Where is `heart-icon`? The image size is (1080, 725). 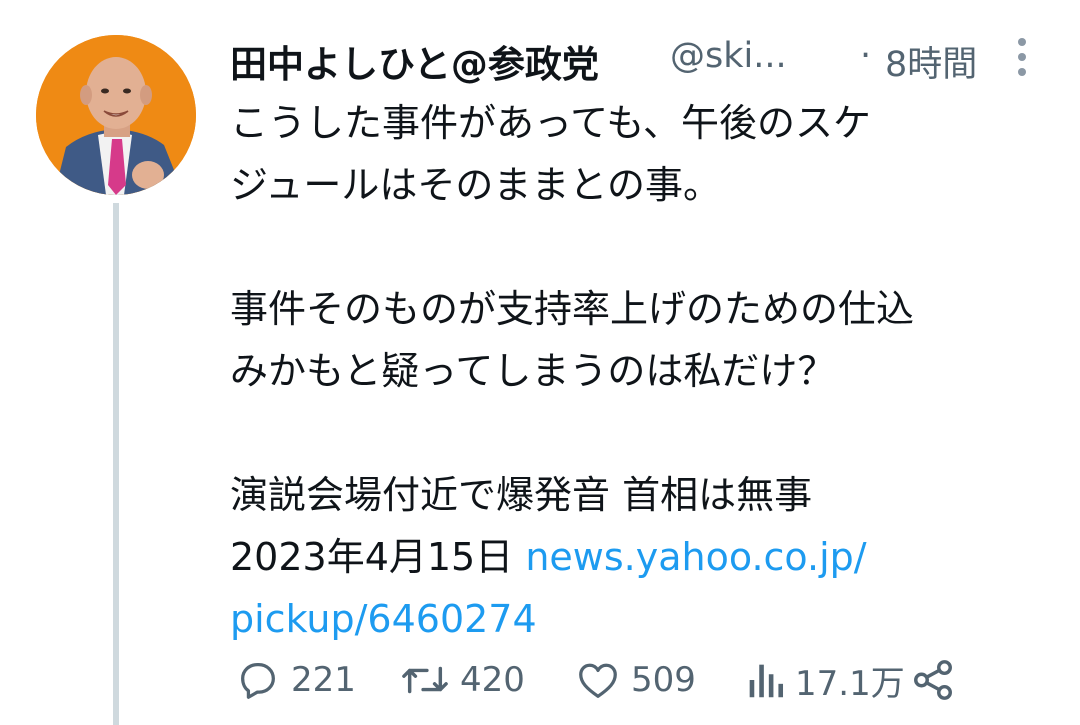
heart-icon is located at coordinates (598, 680).